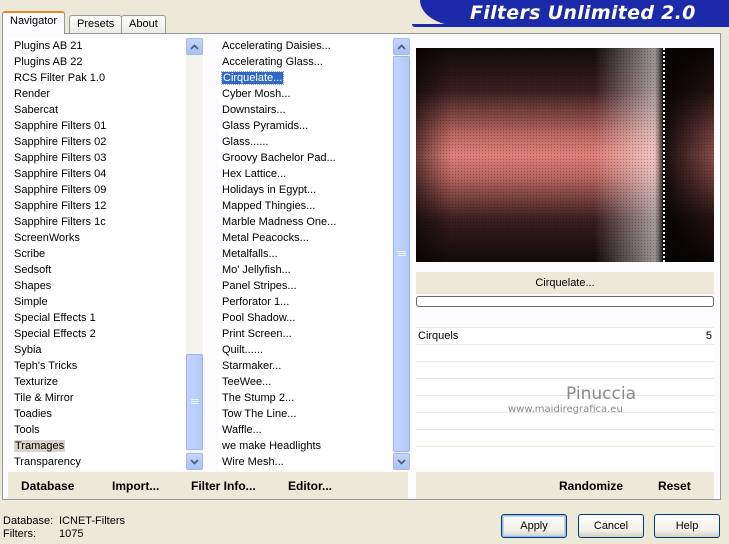  Describe the element at coordinates (565, 409) in the screenshot. I see `watermark-url: www.maidiregrafica.eu` at that location.